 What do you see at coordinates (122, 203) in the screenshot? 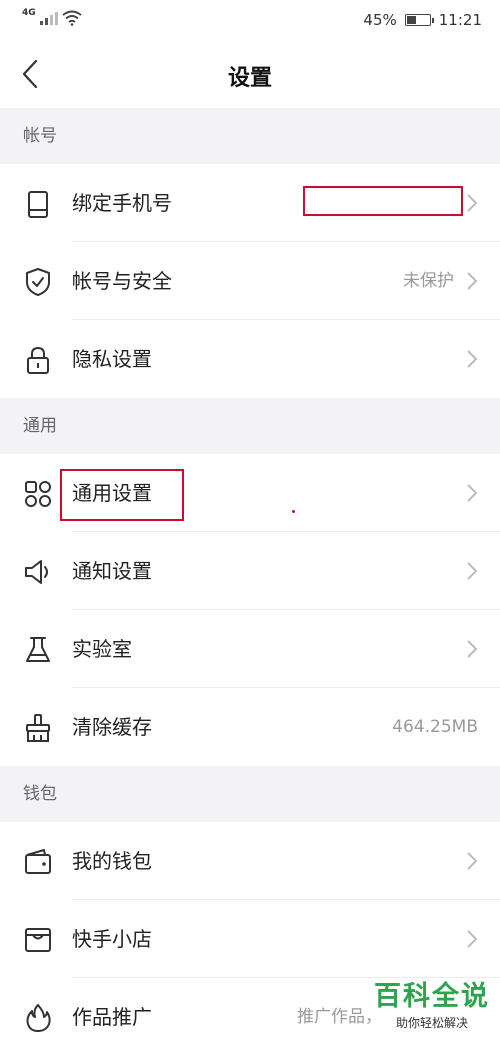
I see `row-label: 绑定手机号` at bounding box center [122, 203].